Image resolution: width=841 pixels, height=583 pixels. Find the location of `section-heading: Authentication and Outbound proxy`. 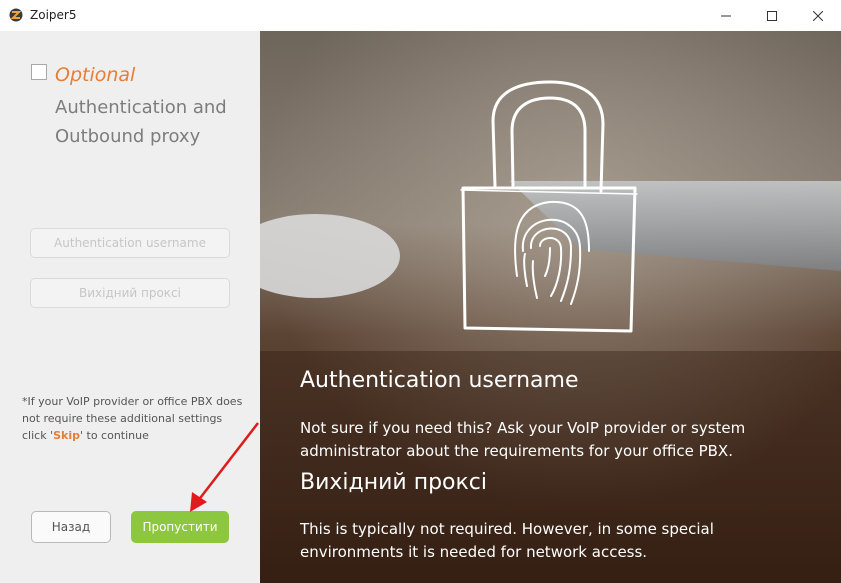

section-heading: Authentication and Outbound proxy is located at coordinates (141, 122).